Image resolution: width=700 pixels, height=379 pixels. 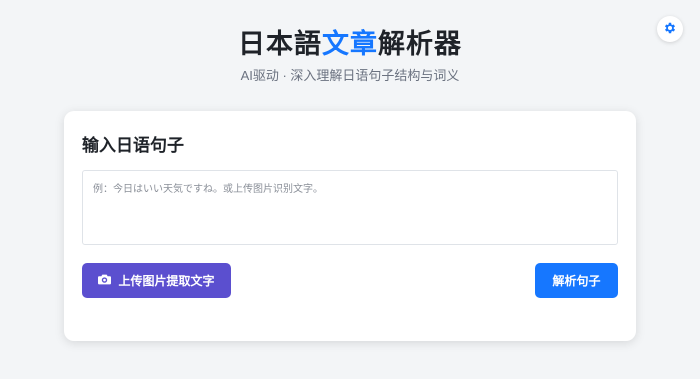 What do you see at coordinates (576, 280) in the screenshot?
I see `parse-sentence-button: 解析句子` at bounding box center [576, 280].